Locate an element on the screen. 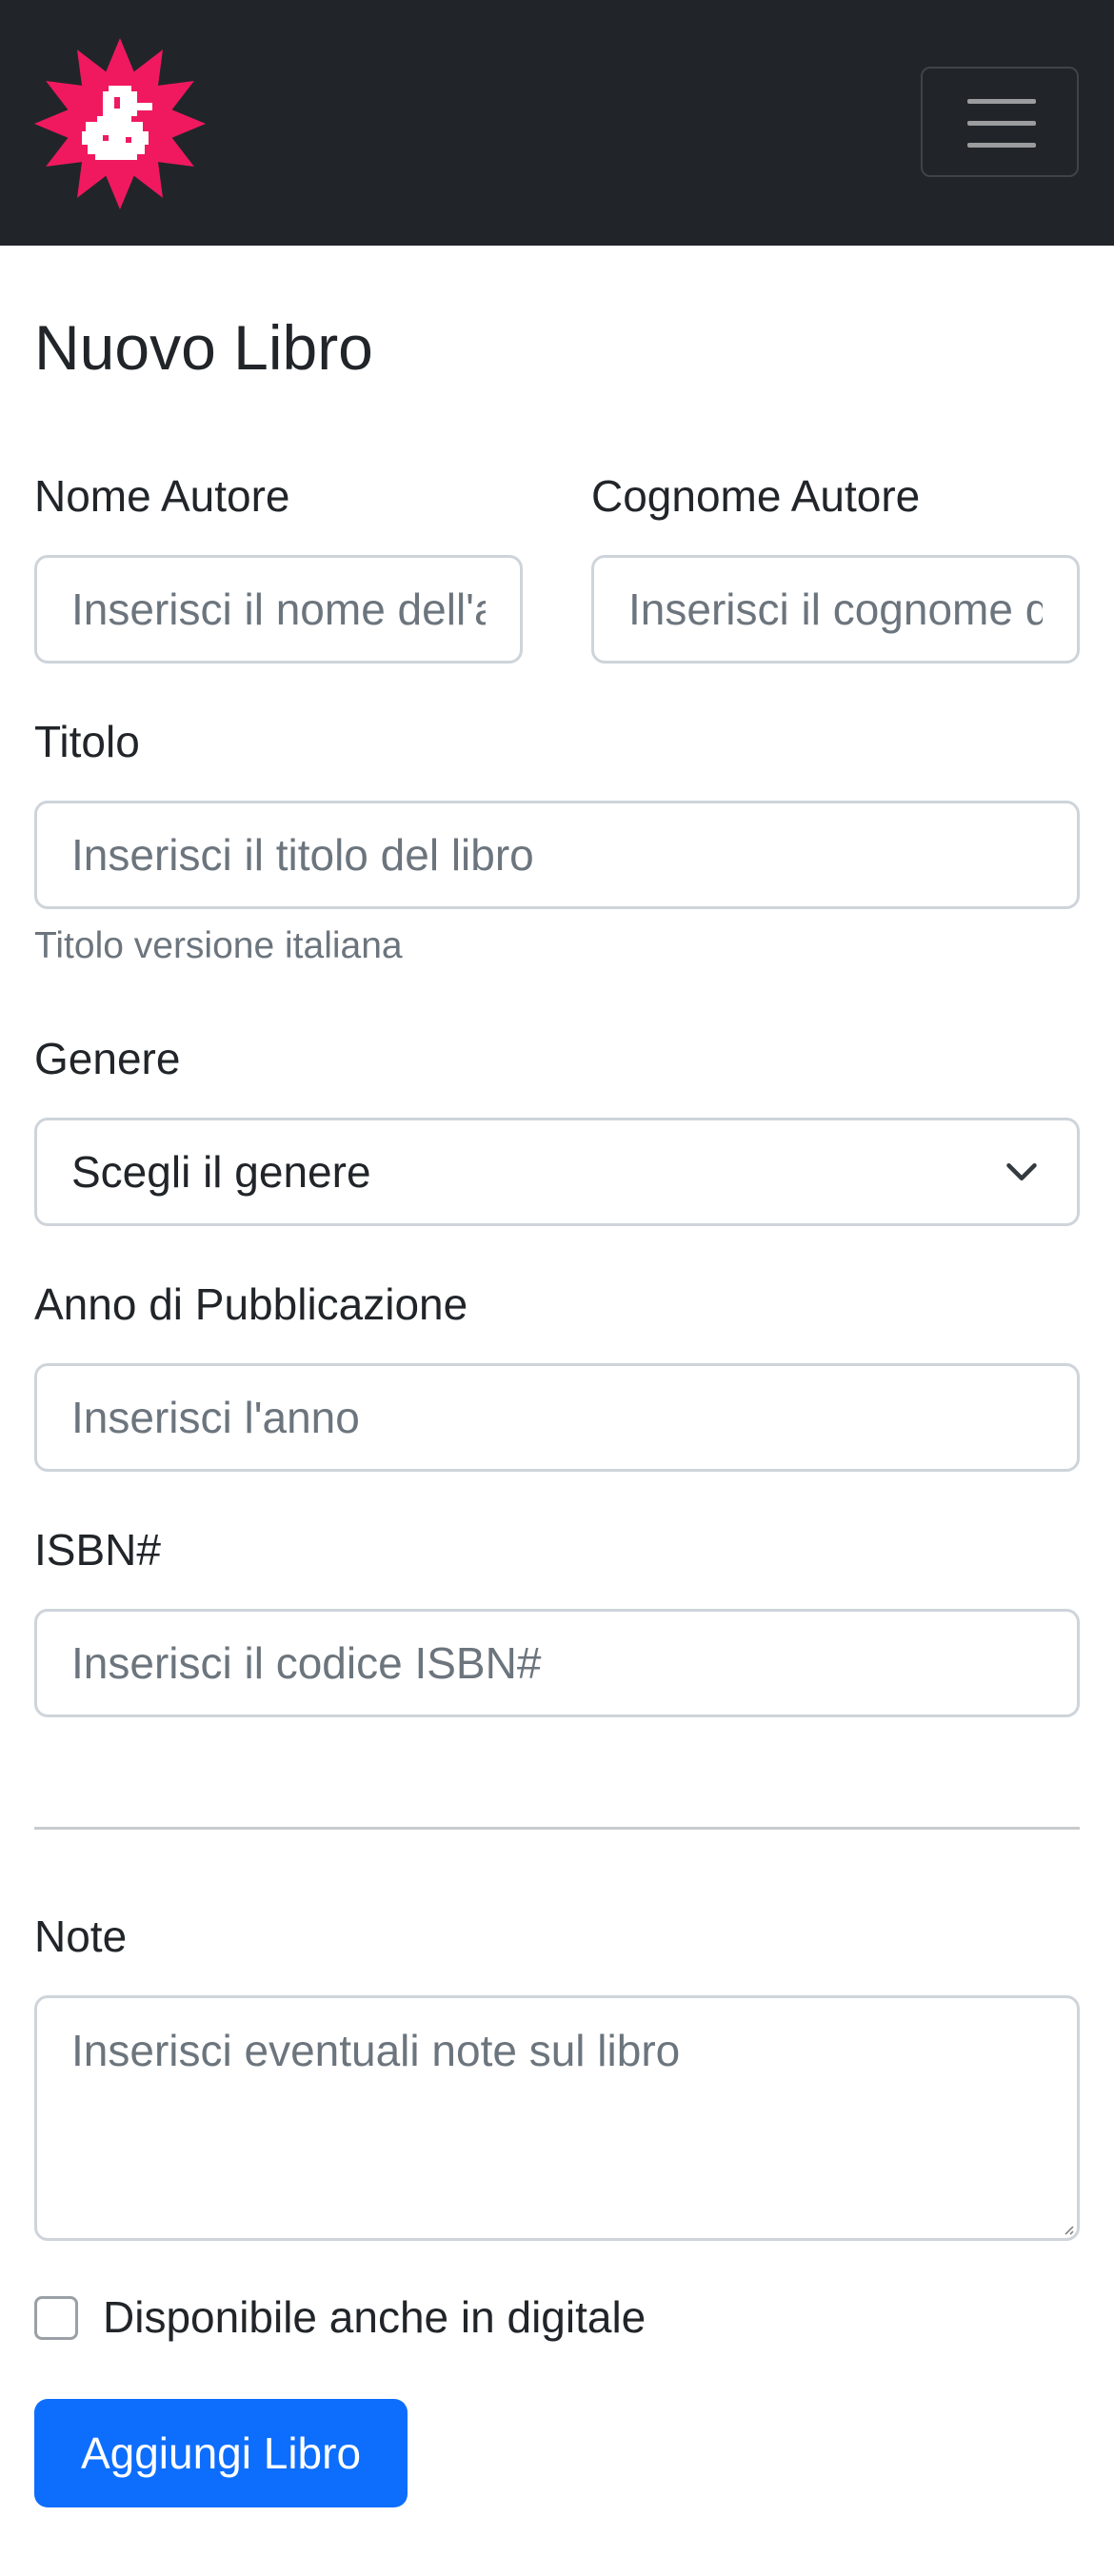  genre-label: Genere is located at coordinates (107, 1058).